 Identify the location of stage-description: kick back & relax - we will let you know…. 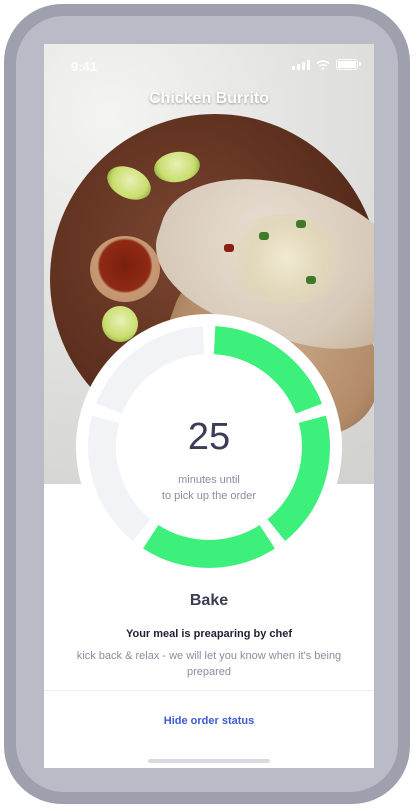
(209, 664).